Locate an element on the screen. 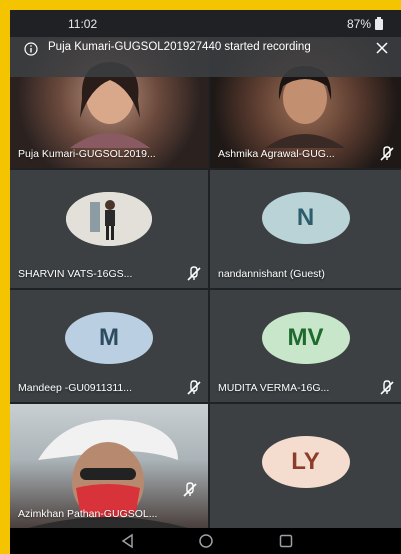 This screenshot has height=554, width=401. participant-avatar: N is located at coordinates (305, 218).